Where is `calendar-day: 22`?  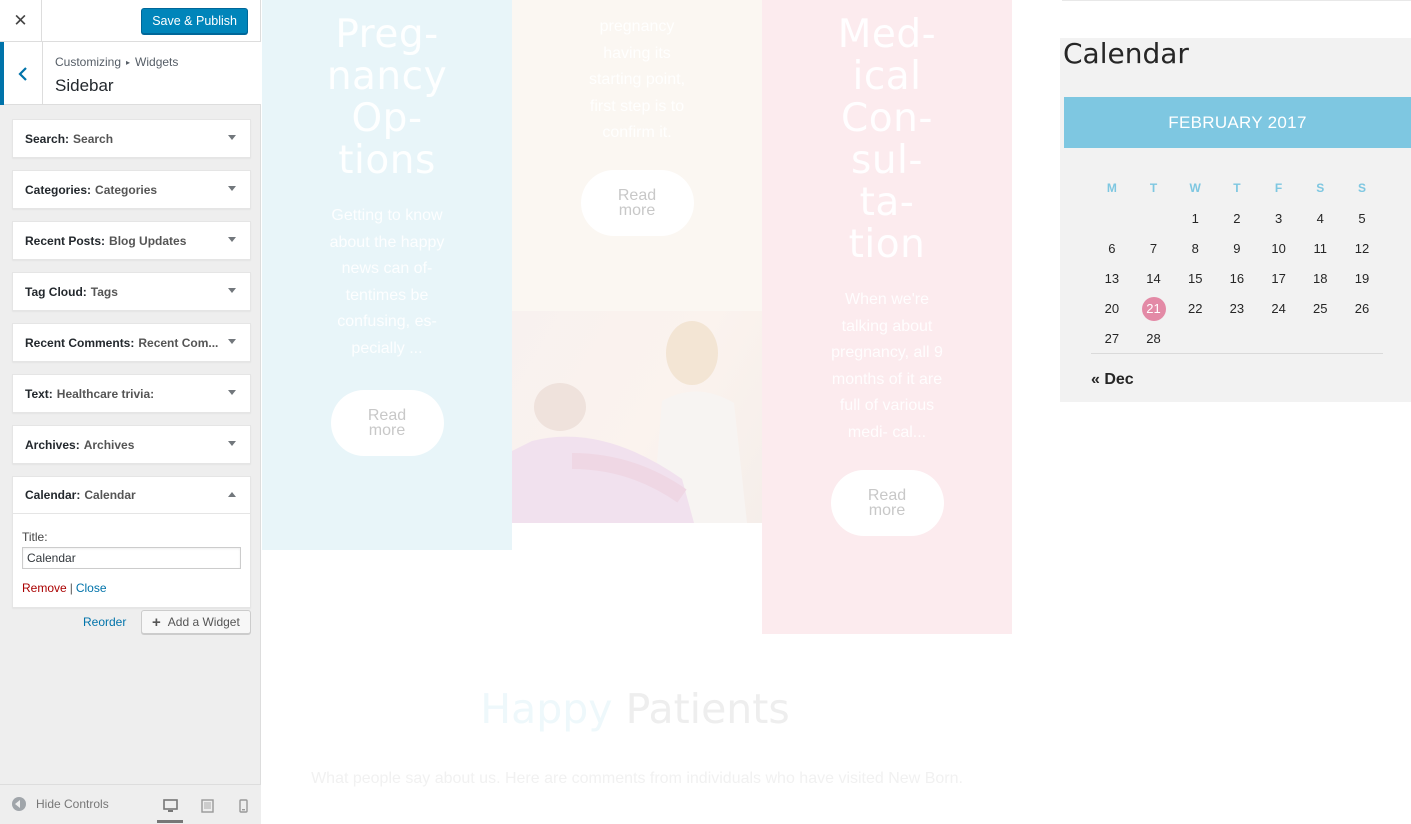 calendar-day: 22 is located at coordinates (1195, 309).